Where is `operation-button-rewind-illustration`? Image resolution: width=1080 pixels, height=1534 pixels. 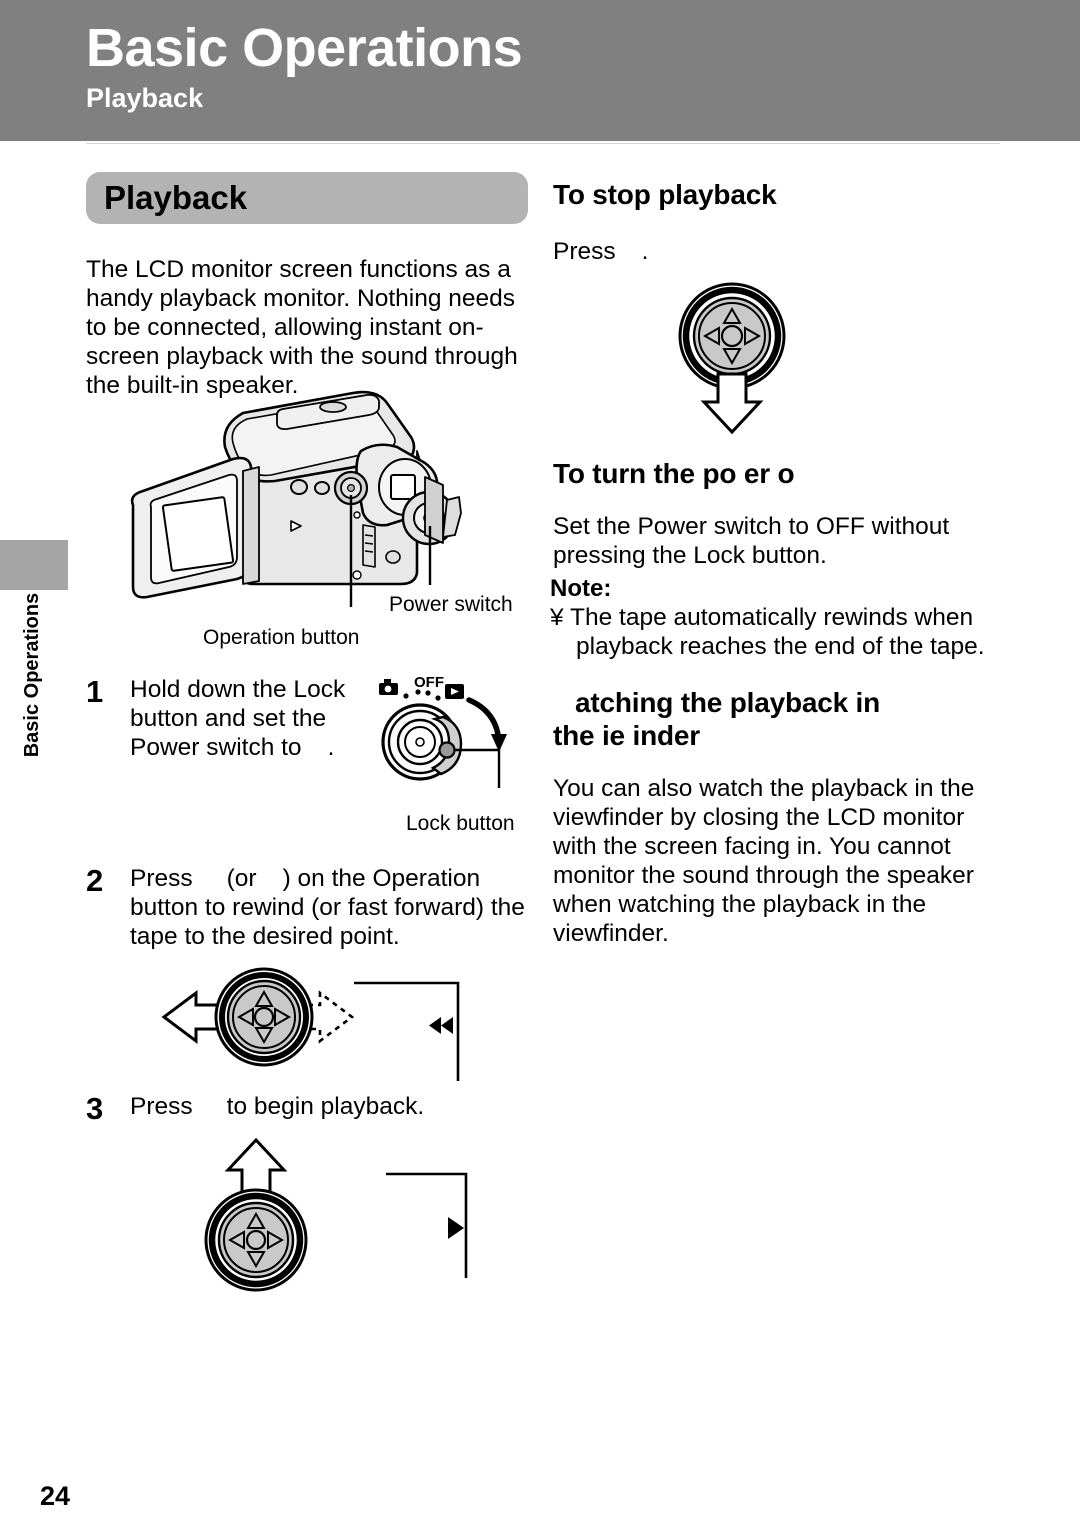 operation-button-rewind-illustration is located at coordinates (335, 1032).